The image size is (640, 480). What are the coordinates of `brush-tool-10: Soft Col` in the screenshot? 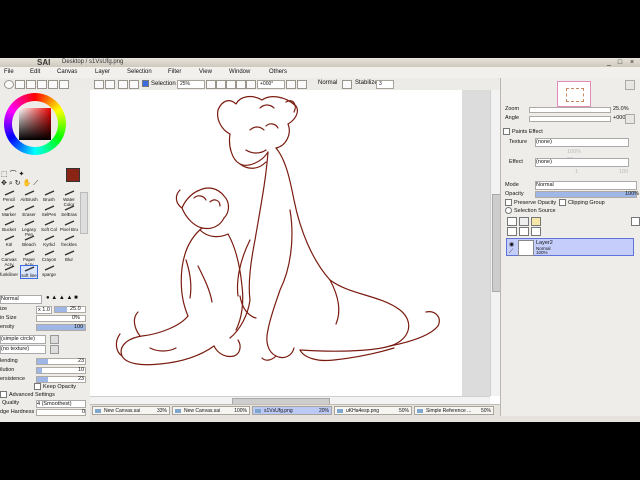 It's located at (49, 227).